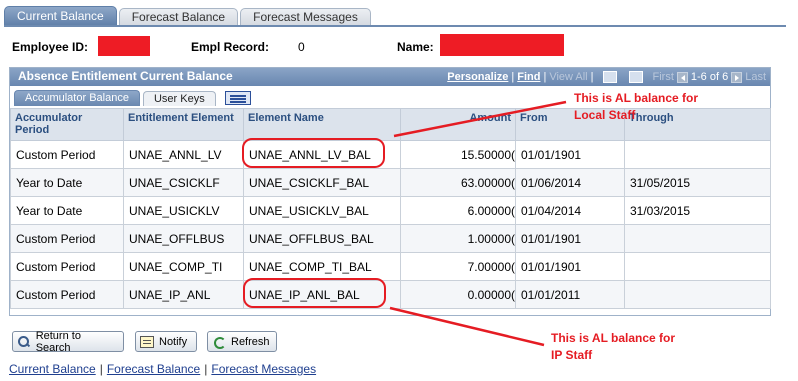  Describe the element at coordinates (613, 338) in the screenshot. I see `annotation-ip-line1: This is AL balance for` at that location.